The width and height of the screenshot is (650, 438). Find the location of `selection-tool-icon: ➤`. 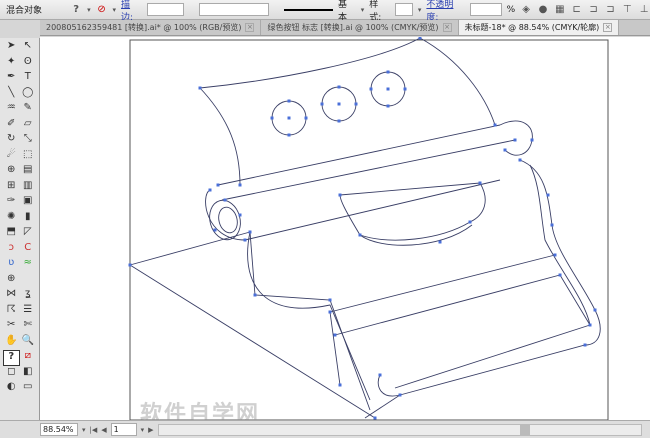

selection-tool-icon: ➤ is located at coordinates (11, 48).